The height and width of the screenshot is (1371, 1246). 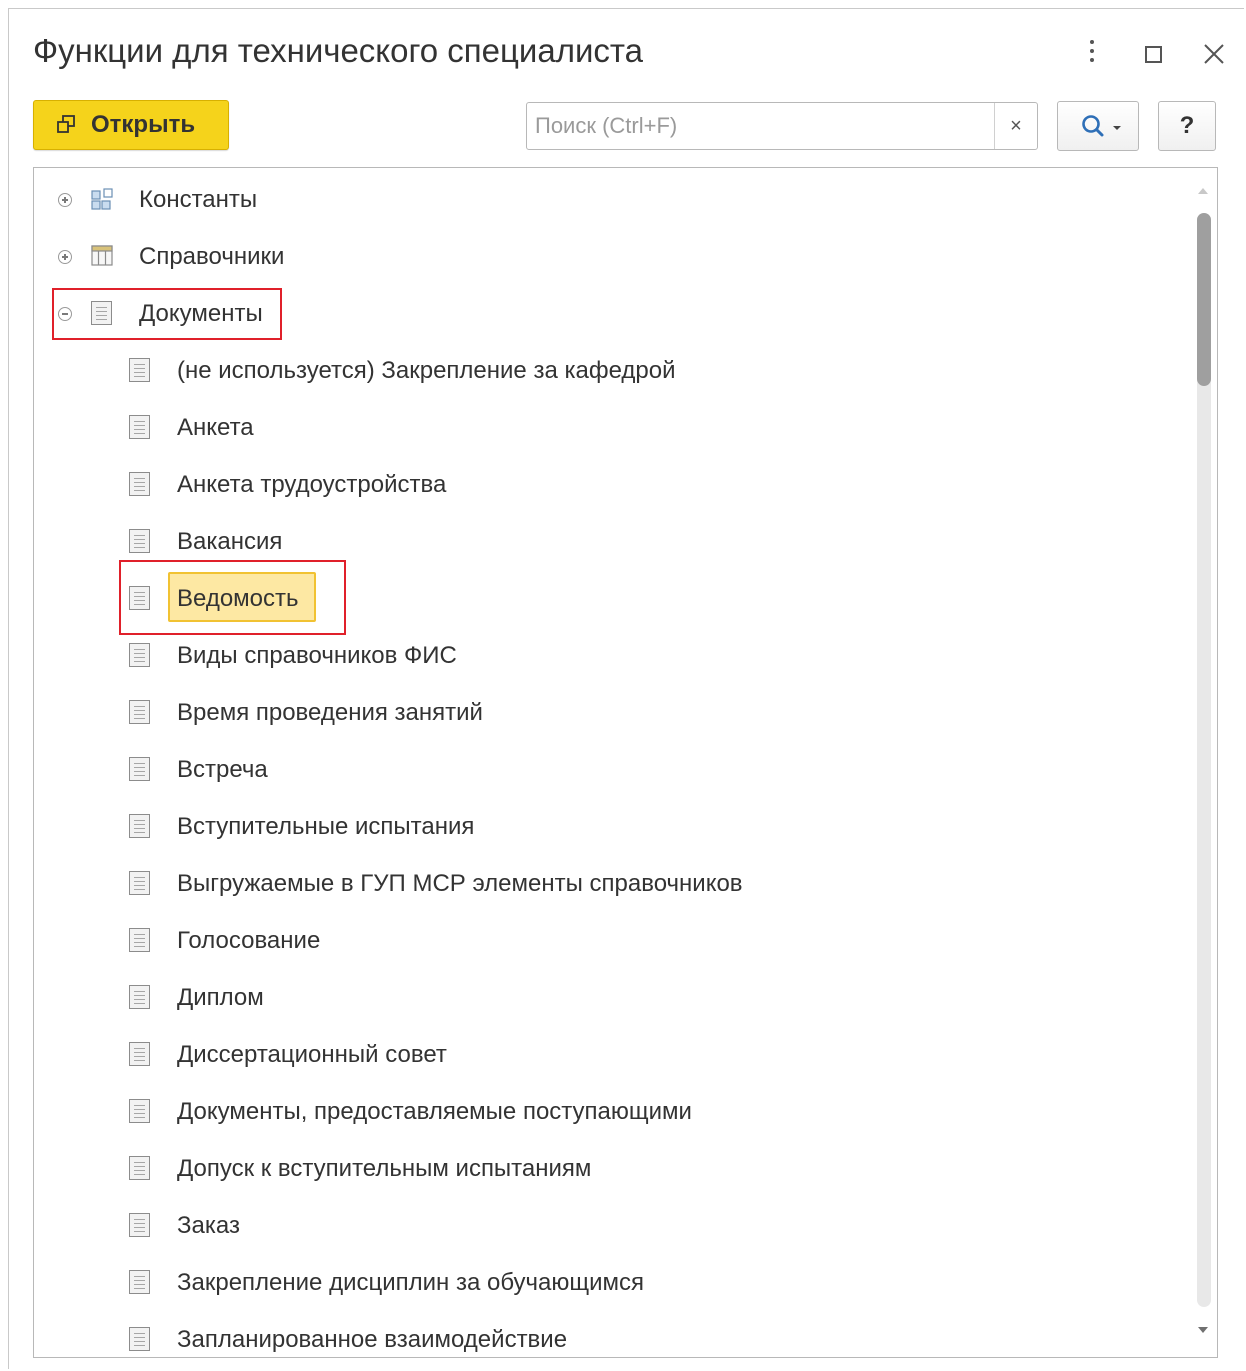 I want to click on search-input, so click(x=761, y=126).